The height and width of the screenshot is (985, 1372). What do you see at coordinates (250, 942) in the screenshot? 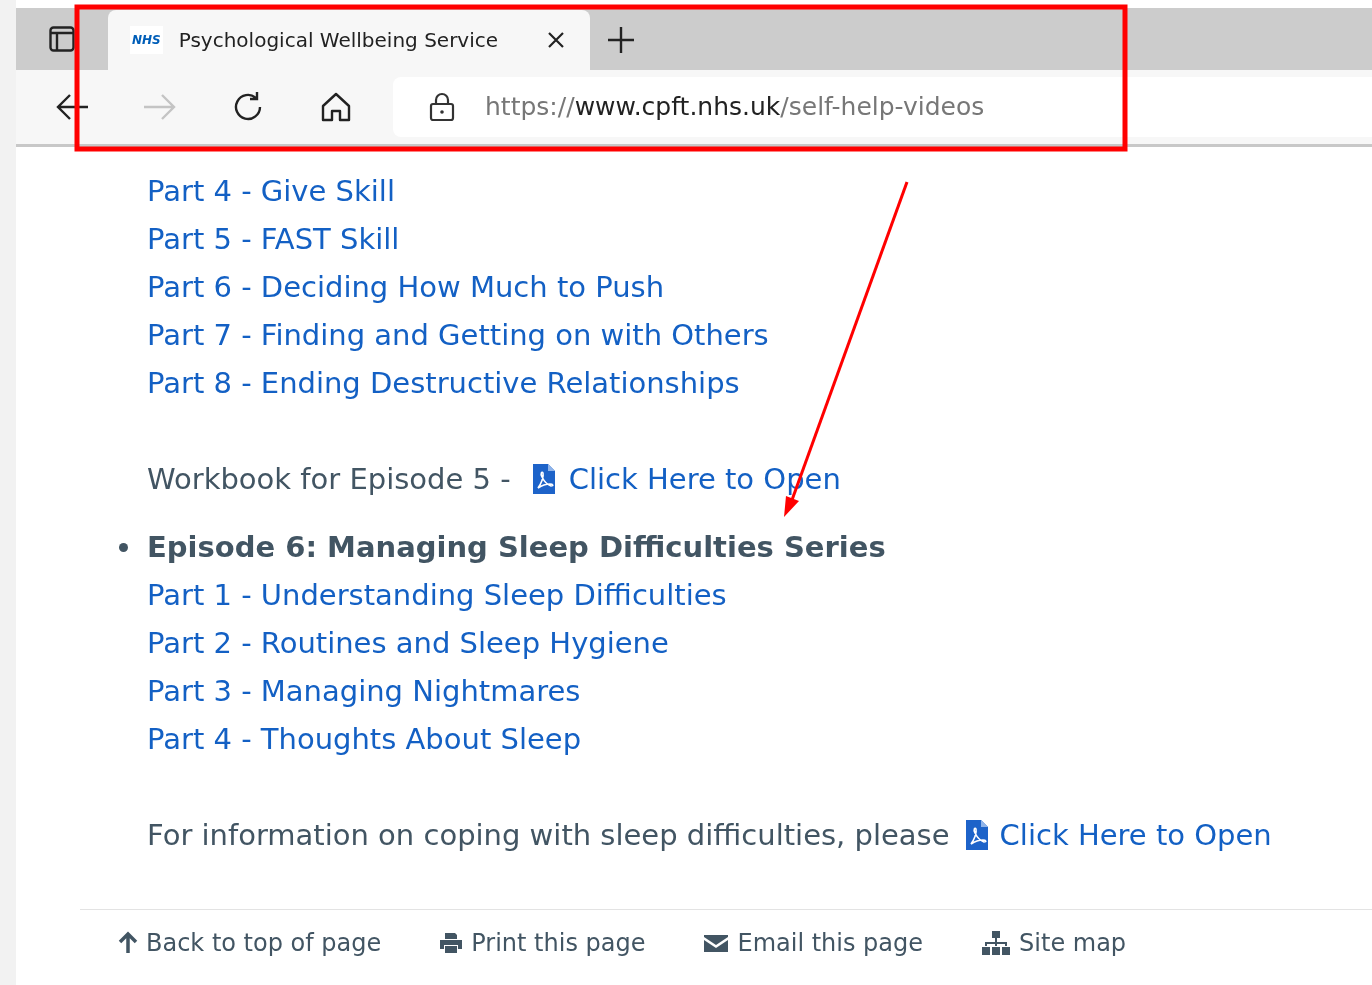
I see `footer-link: Back to top of page` at bounding box center [250, 942].